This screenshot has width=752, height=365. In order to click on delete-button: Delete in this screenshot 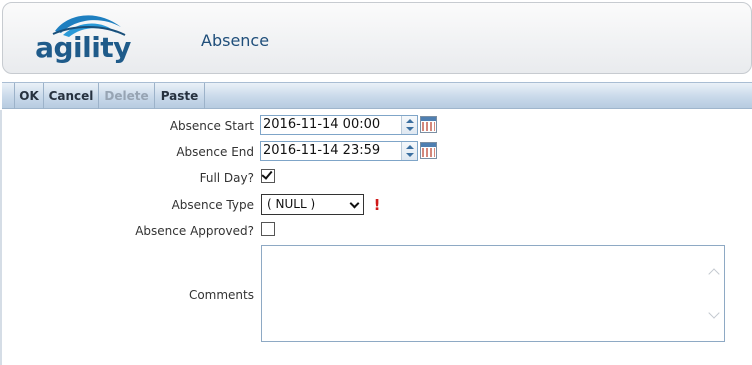, I will do `click(127, 96)`.